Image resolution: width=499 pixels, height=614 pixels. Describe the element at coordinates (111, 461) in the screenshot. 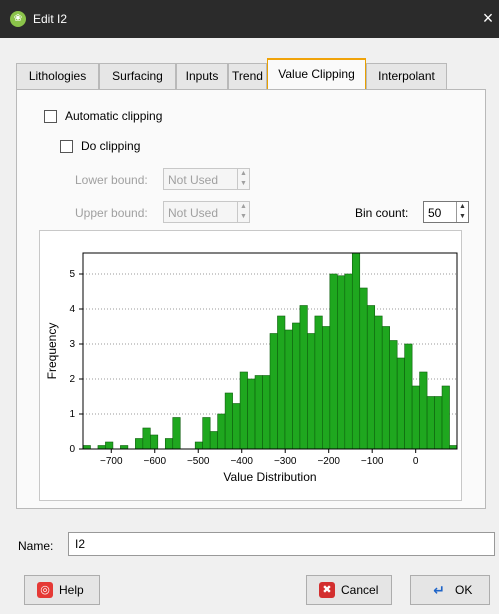

I see `x-tick-label: −700` at that location.